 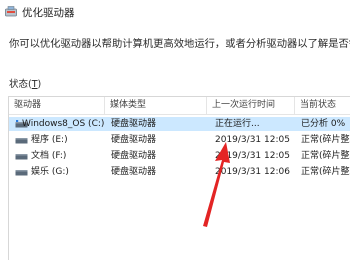 I want to click on status-label-text: 状态, so click(x=19, y=84).